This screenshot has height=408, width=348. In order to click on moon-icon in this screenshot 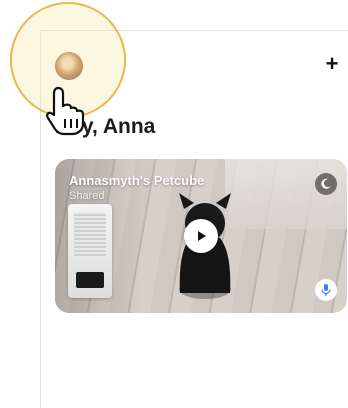, I will do `click(326, 183)`.